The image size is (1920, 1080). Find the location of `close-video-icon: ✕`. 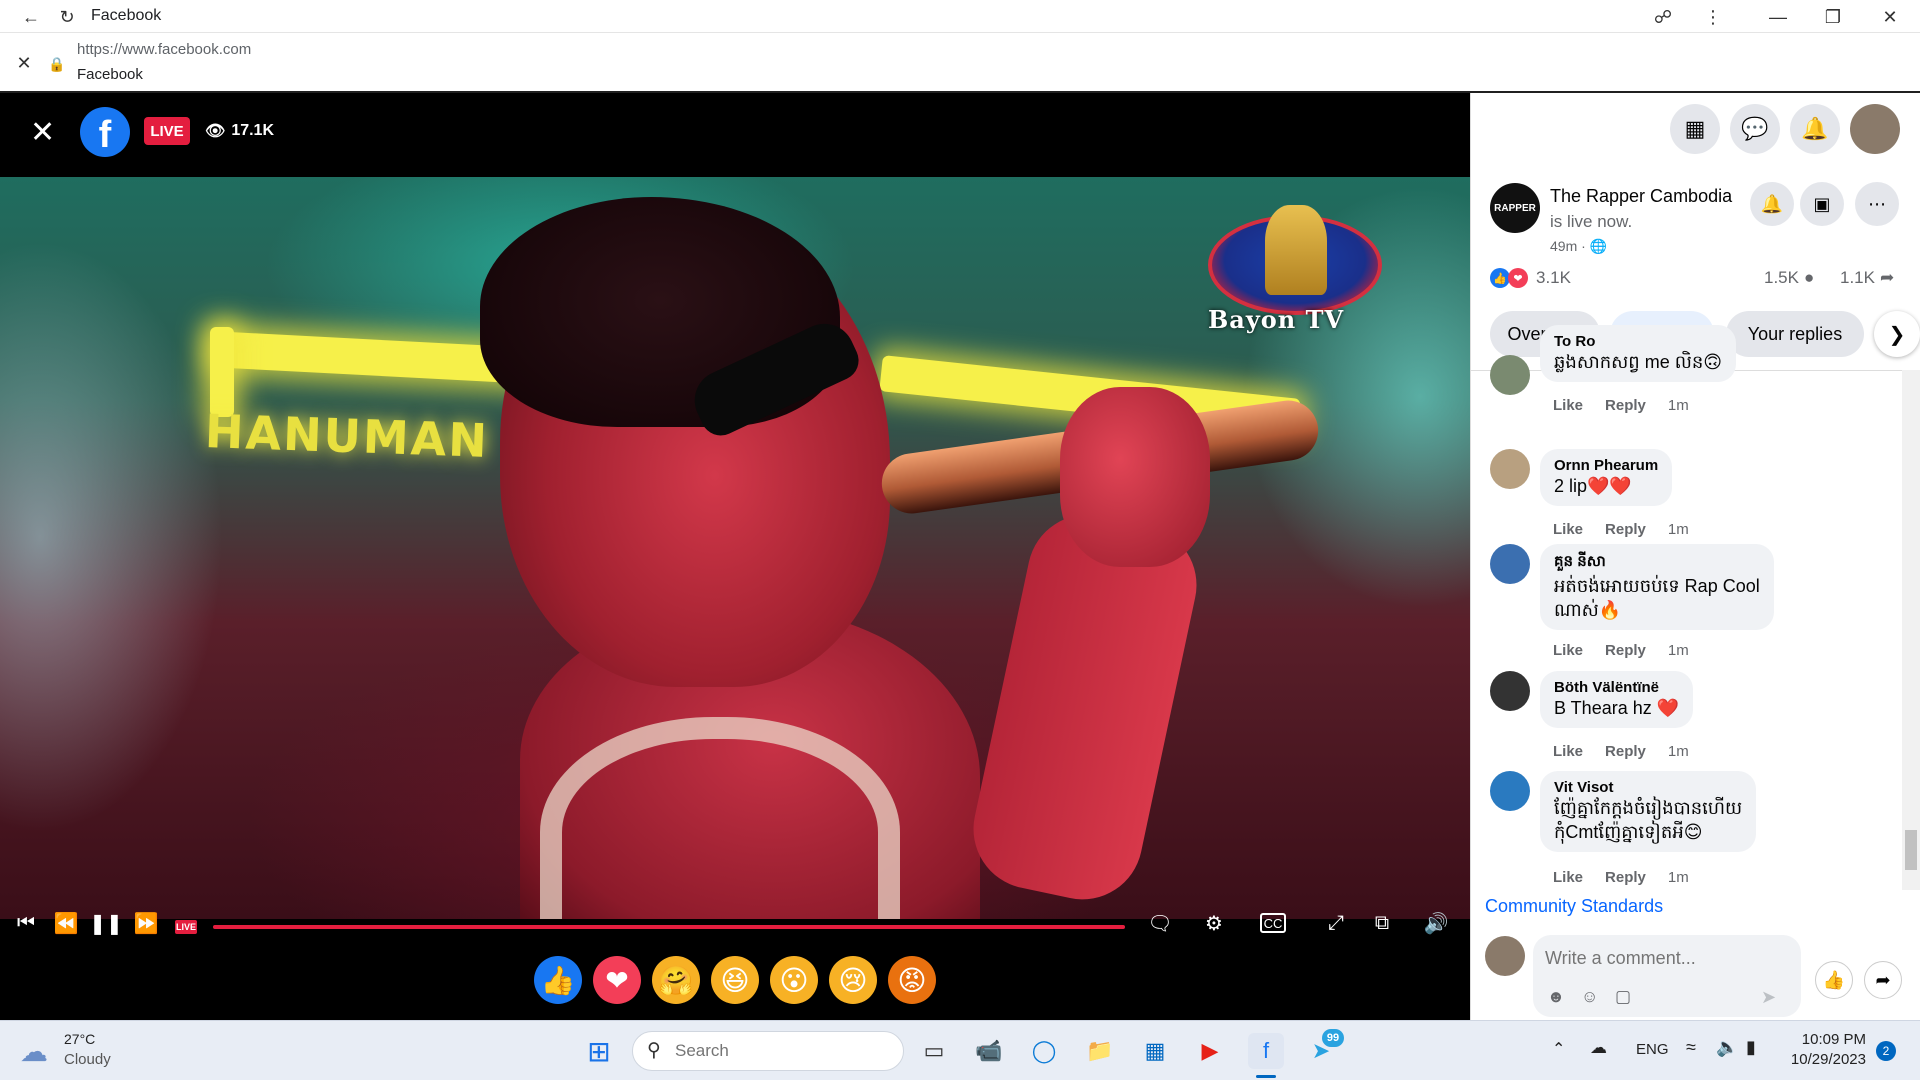

close-video-icon: ✕ is located at coordinates (42, 132).